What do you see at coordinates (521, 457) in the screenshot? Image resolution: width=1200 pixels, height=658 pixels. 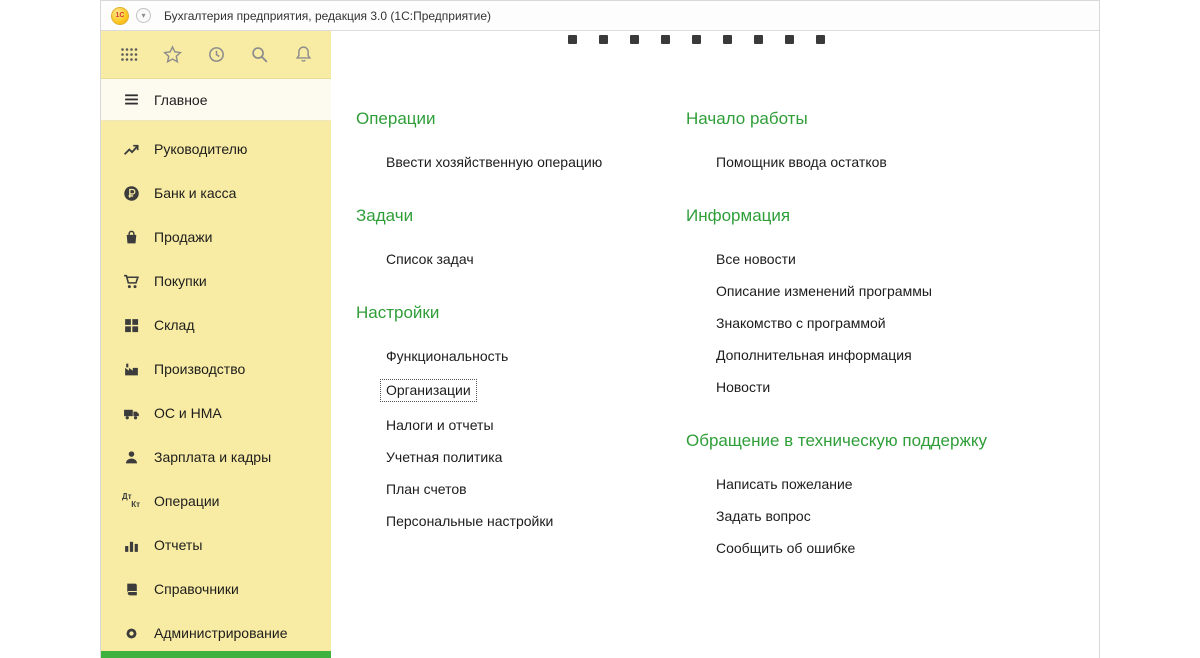 I see `link-uchetnaya-politika: Учетная политика` at bounding box center [521, 457].